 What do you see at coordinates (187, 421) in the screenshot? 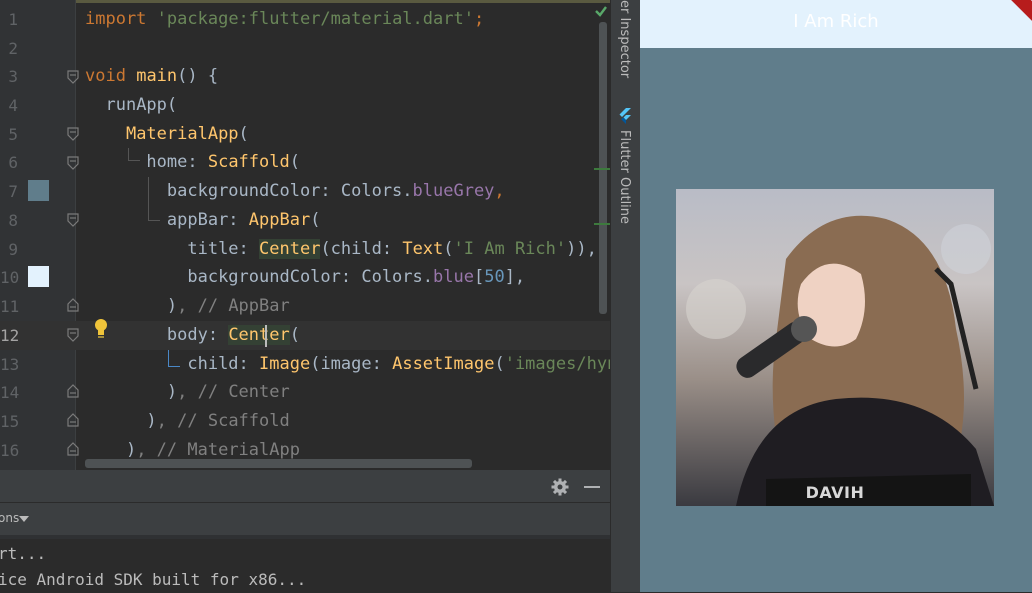
I see `code-text: ), // Scaffold` at bounding box center [187, 421].